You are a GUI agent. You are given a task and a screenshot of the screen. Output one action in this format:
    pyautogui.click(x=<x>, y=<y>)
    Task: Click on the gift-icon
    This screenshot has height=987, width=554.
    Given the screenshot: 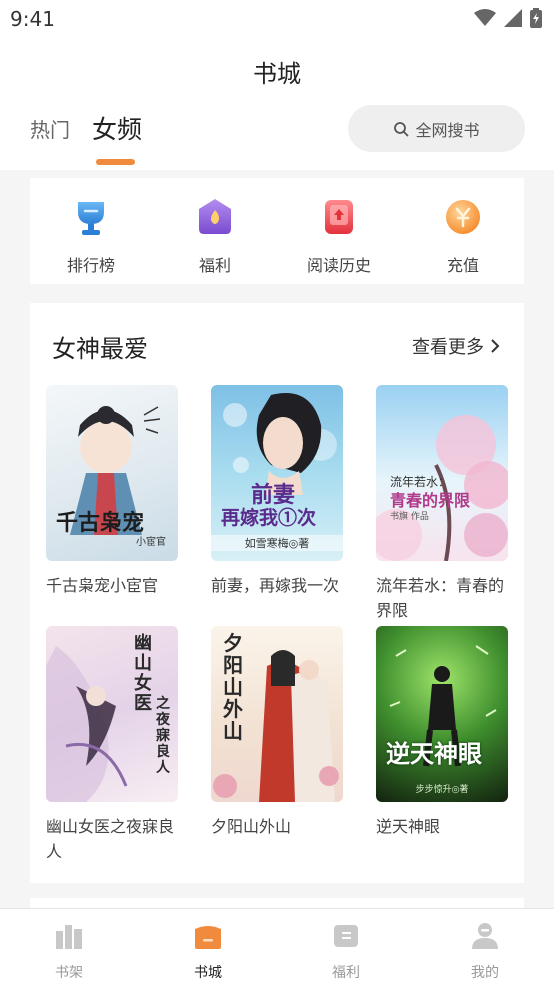 What is the action you would take?
    pyautogui.click(x=215, y=216)
    